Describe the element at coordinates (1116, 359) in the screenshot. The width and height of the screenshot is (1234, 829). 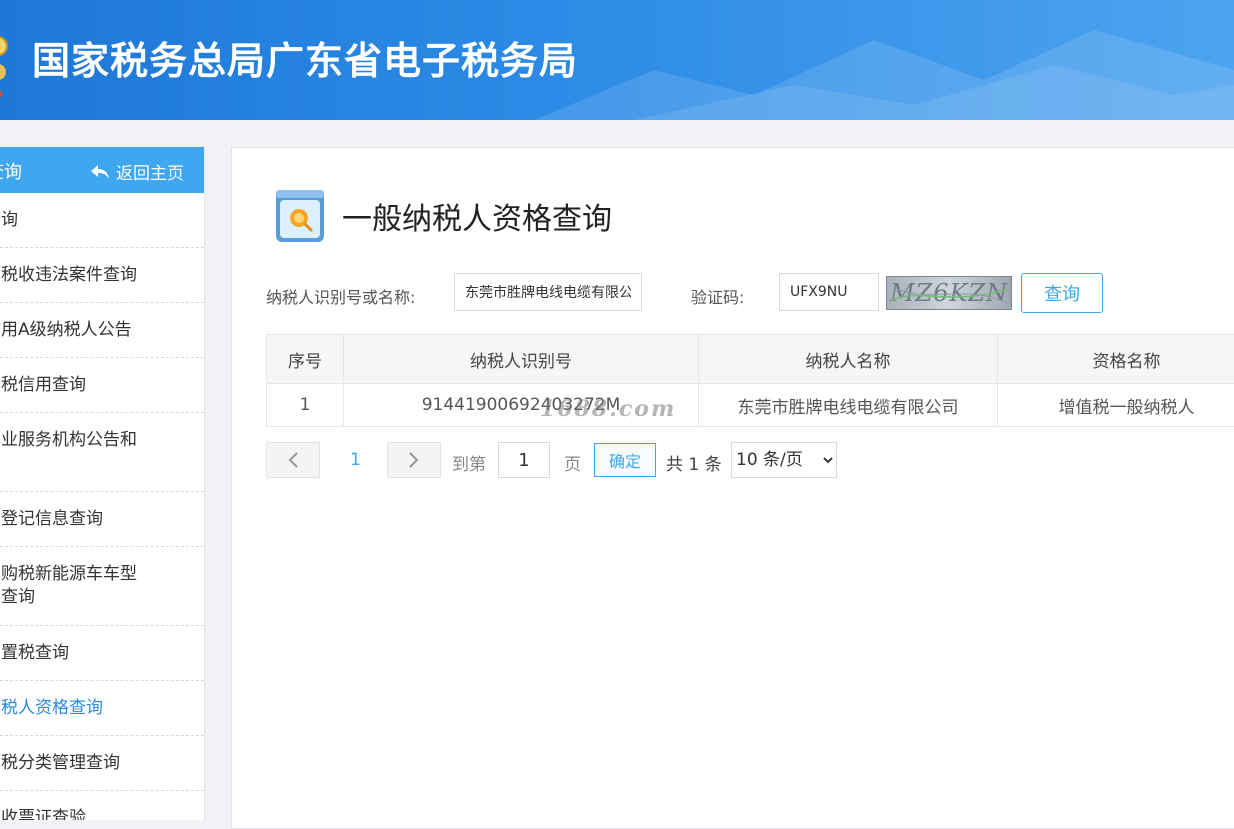
I see `col-qualification-header: 资格名称` at that location.